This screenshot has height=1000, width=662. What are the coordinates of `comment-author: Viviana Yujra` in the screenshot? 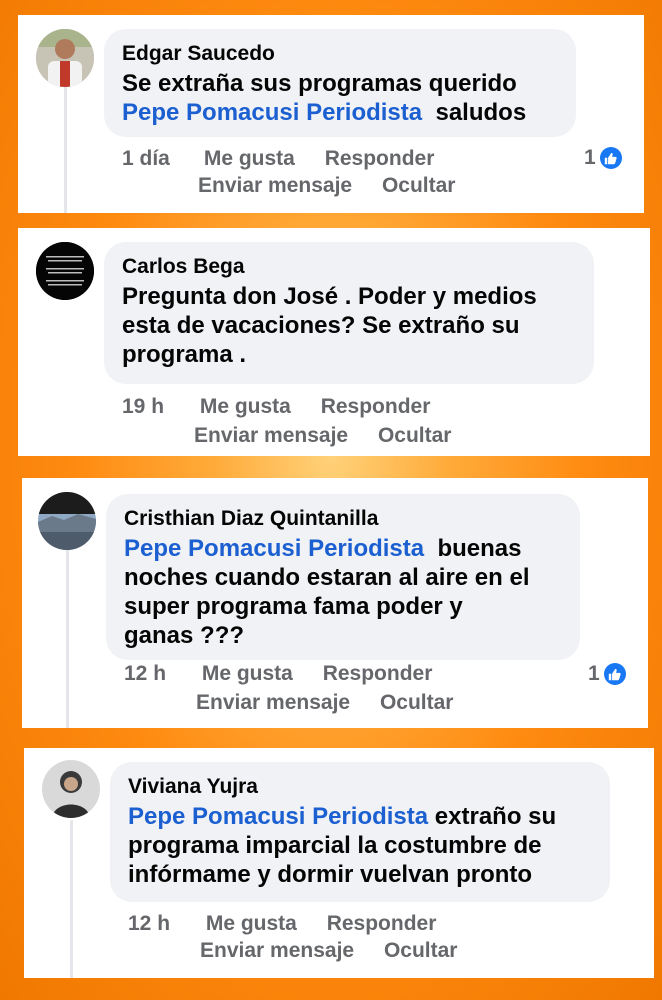 It's located at (360, 787).